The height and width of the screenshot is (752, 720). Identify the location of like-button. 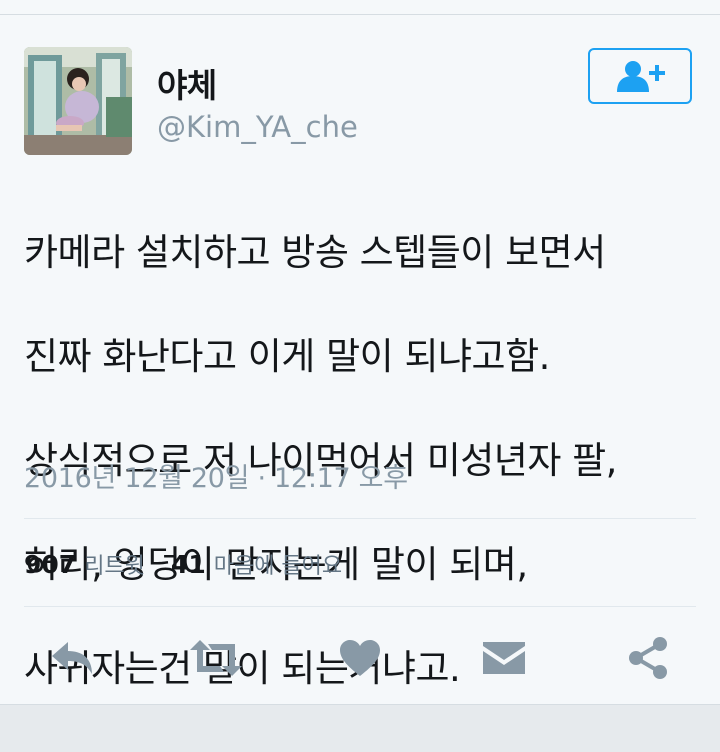
(360, 658).